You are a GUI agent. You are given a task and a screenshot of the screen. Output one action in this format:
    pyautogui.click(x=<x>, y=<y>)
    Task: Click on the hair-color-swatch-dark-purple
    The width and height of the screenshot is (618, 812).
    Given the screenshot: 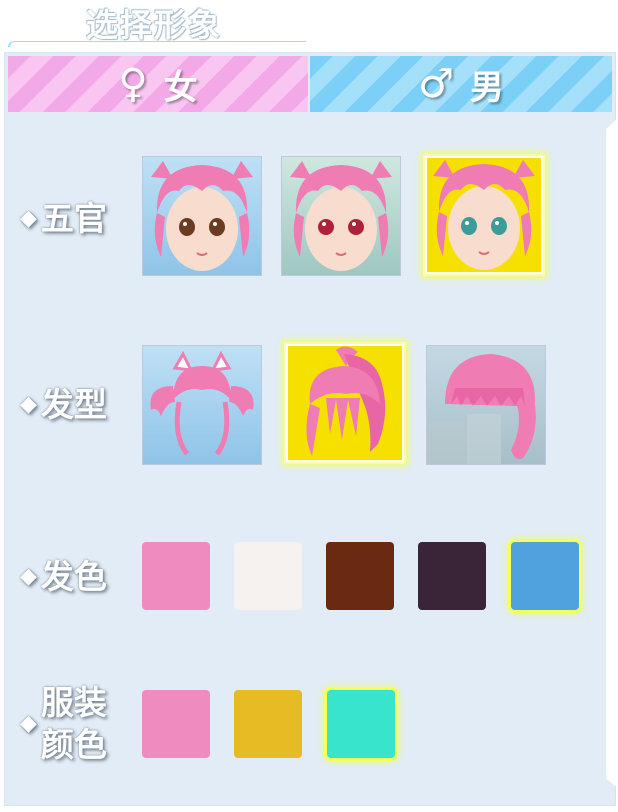 What is the action you would take?
    pyautogui.click(x=452, y=576)
    